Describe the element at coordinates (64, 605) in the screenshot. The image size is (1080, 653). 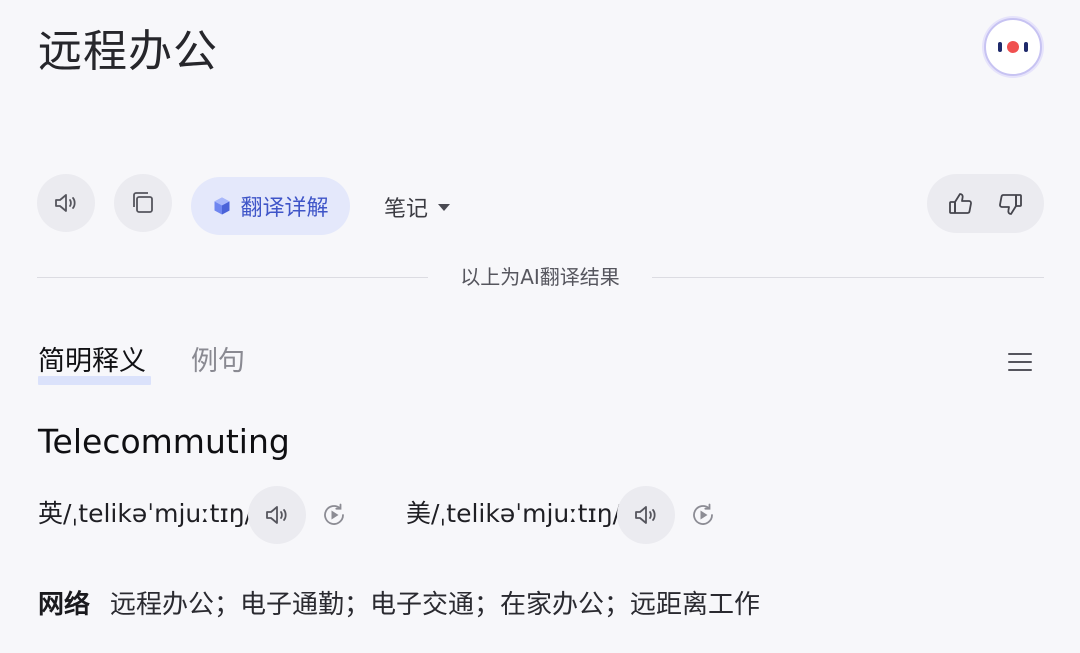
I see `definition-source-label: 网络` at that location.